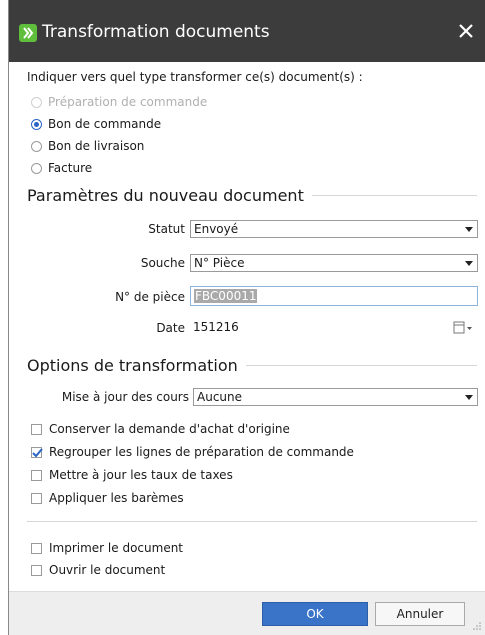  I want to click on cours-label: Mise à jour des cours, so click(125, 397).